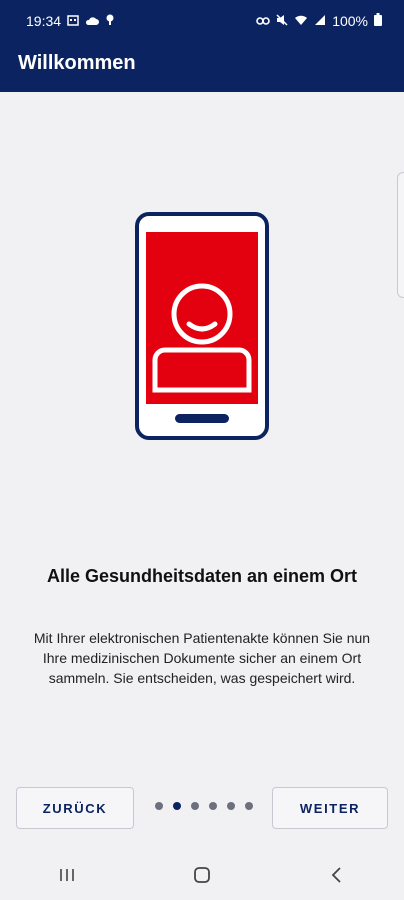 The width and height of the screenshot is (404, 900). What do you see at coordinates (202, 576) in the screenshot?
I see `onboarding-headline: Alle Gesundheitsdaten an einem Ort` at bounding box center [202, 576].